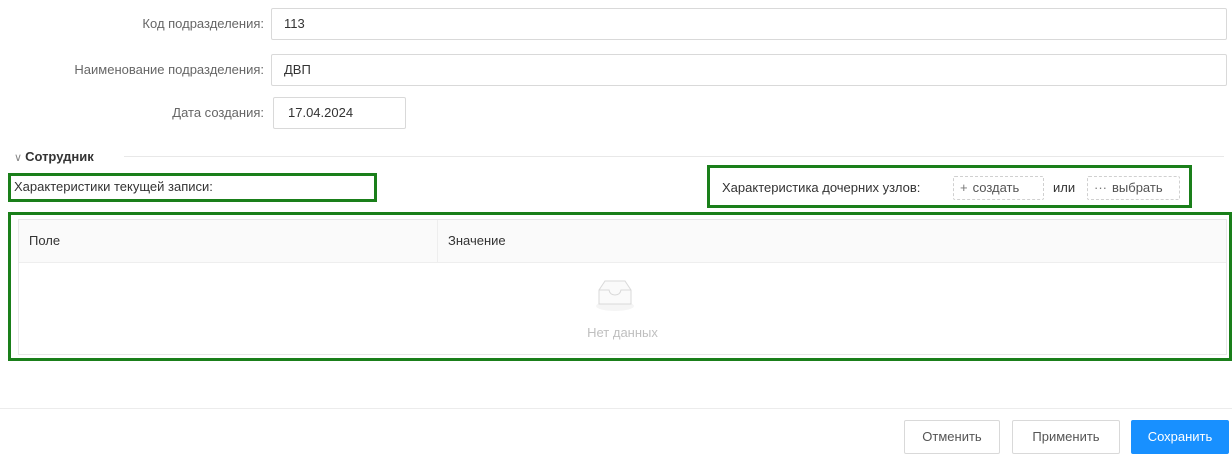  Describe the element at coordinates (622, 332) in the screenshot. I see `empty-text: Нет данных` at that location.